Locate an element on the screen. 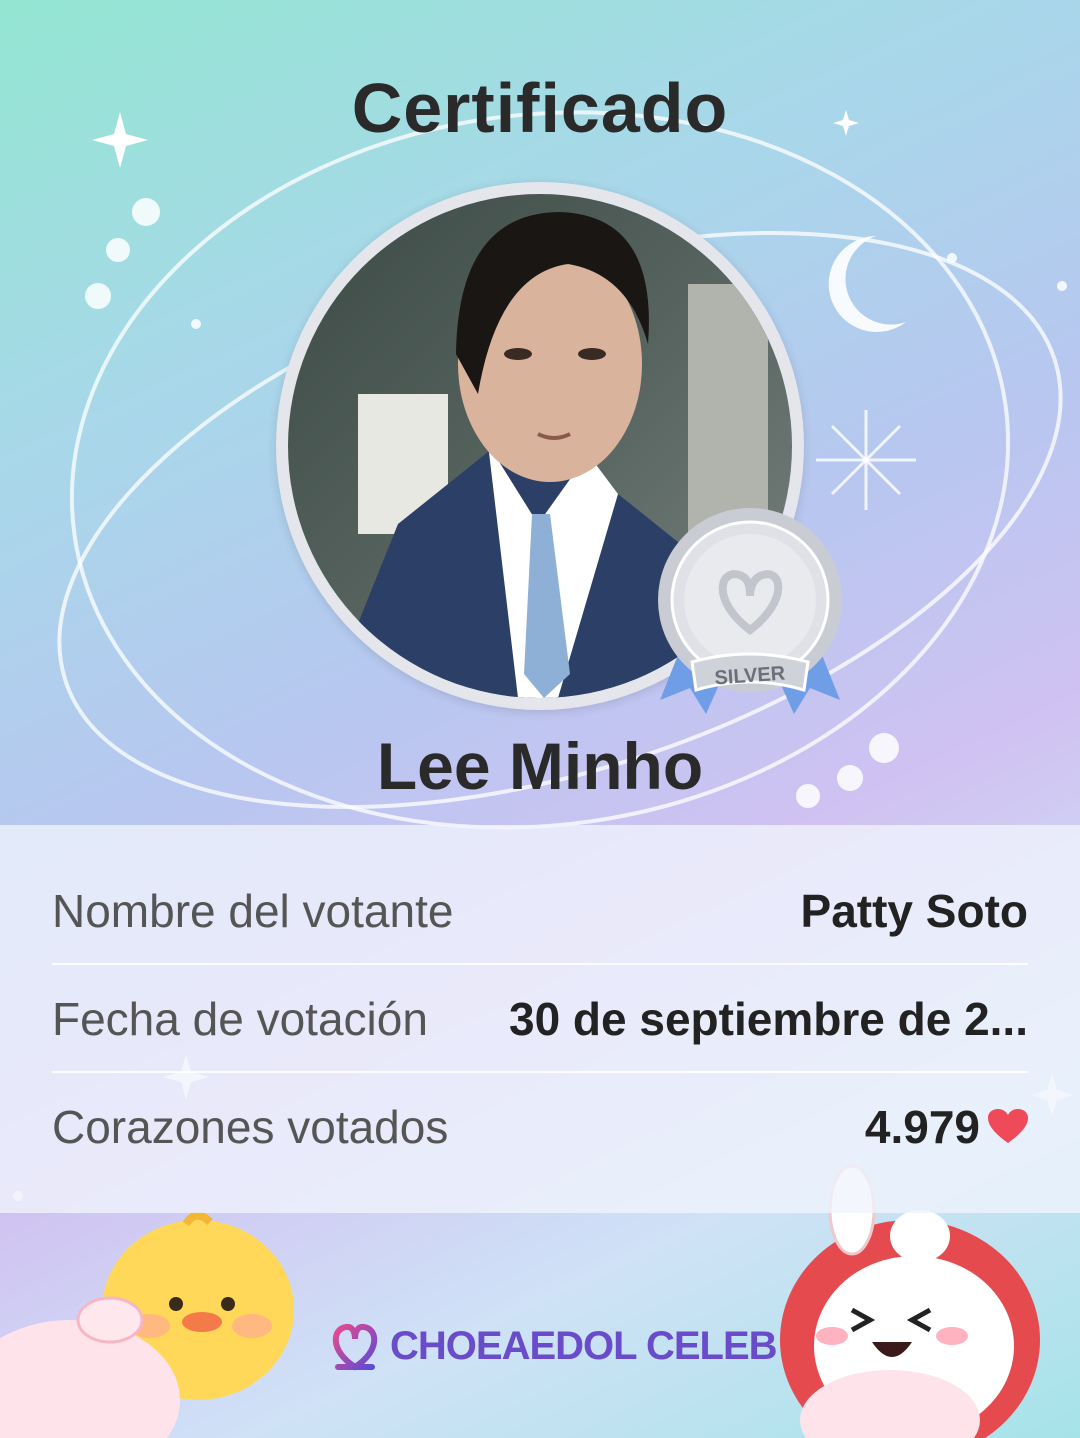  celebrity-name: Lee Minho is located at coordinates (540, 766).